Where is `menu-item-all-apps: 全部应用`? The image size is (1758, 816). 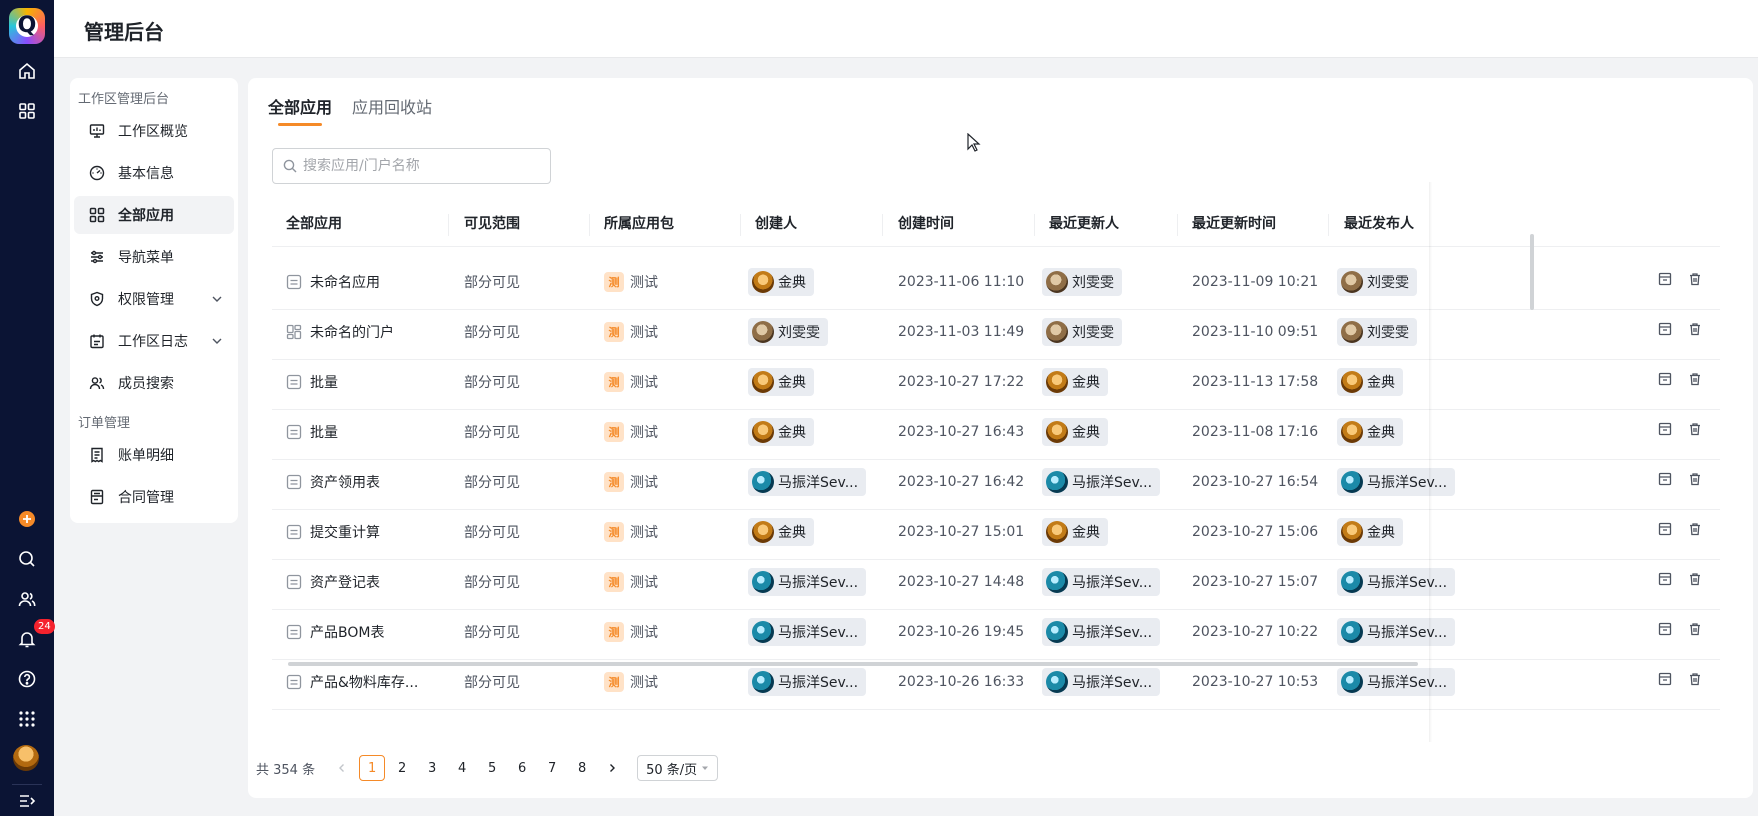
menu-item-all-apps: 全部应用 is located at coordinates (154, 215).